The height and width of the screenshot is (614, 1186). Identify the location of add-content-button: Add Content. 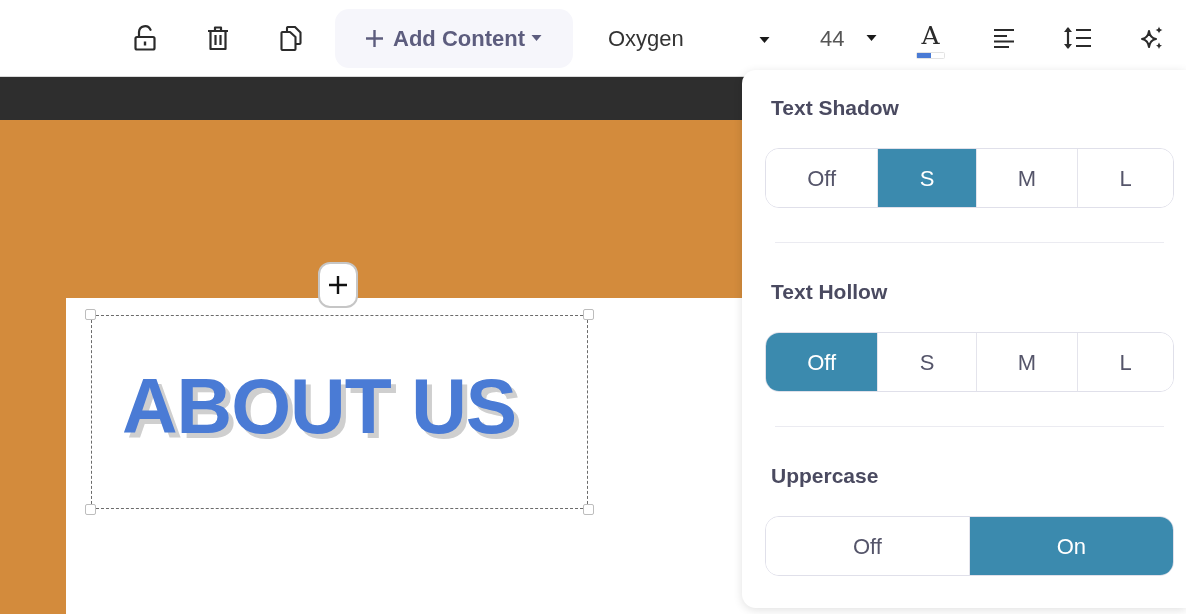
(454, 38).